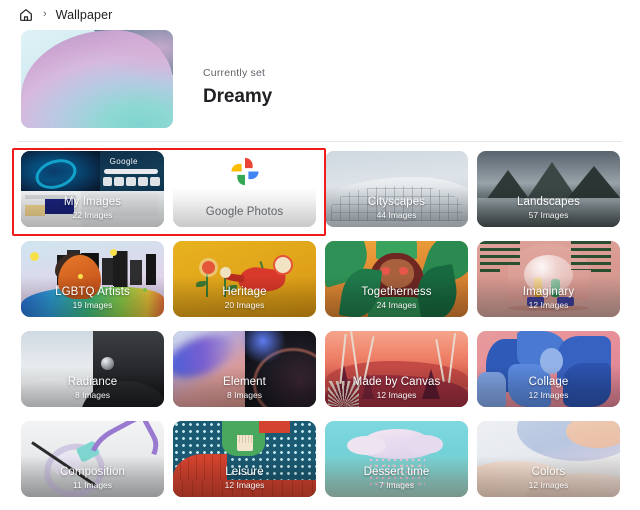  I want to click on collection-tile-composition: Composition 11 Images, so click(92, 459).